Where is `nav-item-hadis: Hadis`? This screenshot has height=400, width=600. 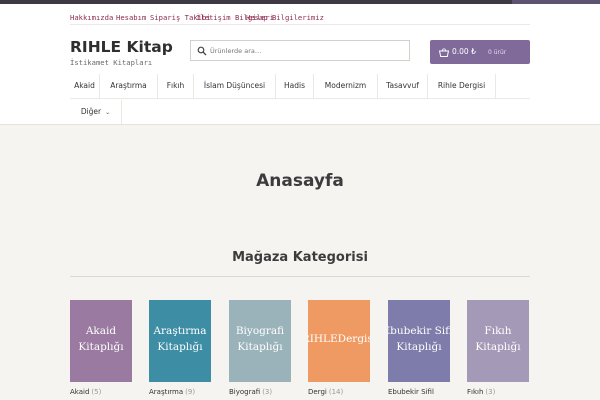
nav-item-hadis: Hadis is located at coordinates (295, 86).